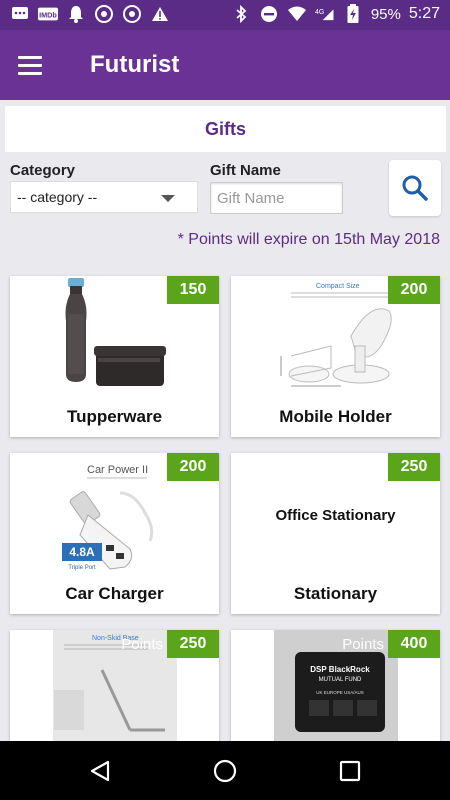 Image resolution: width=450 pixels, height=800 pixels. I want to click on system-nav-bar, so click(225, 770).